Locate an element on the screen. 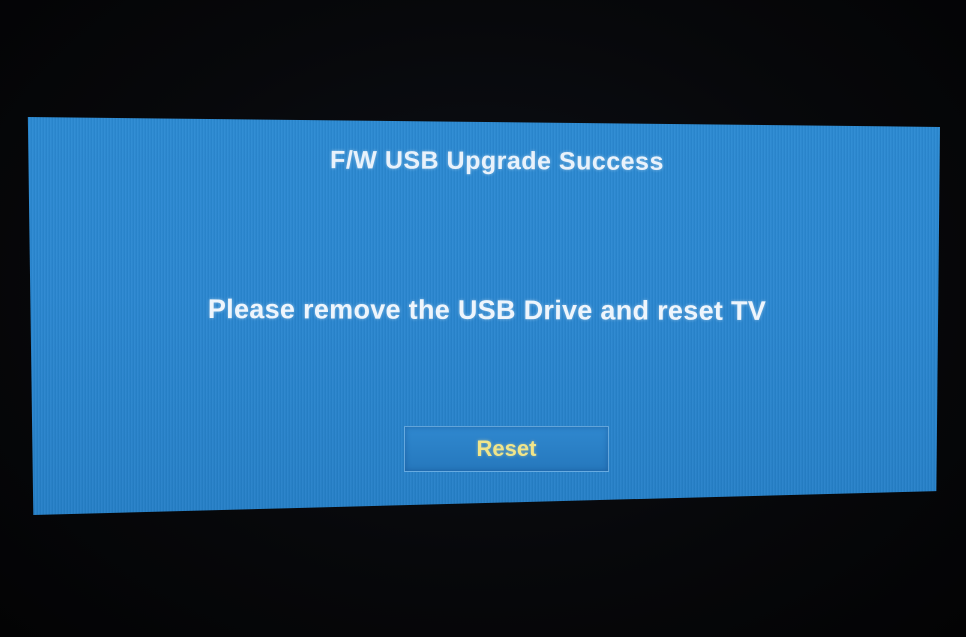  reset-button-label: Reset is located at coordinates (506, 448).